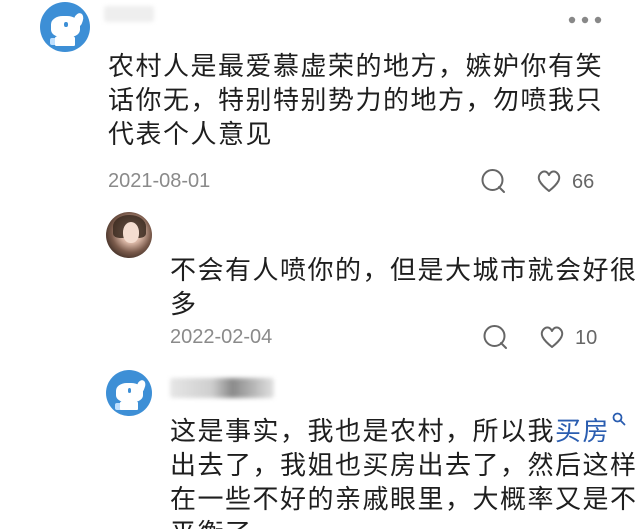 The image size is (640, 529). I want to click on keyword-link: 买房, so click(582, 432).